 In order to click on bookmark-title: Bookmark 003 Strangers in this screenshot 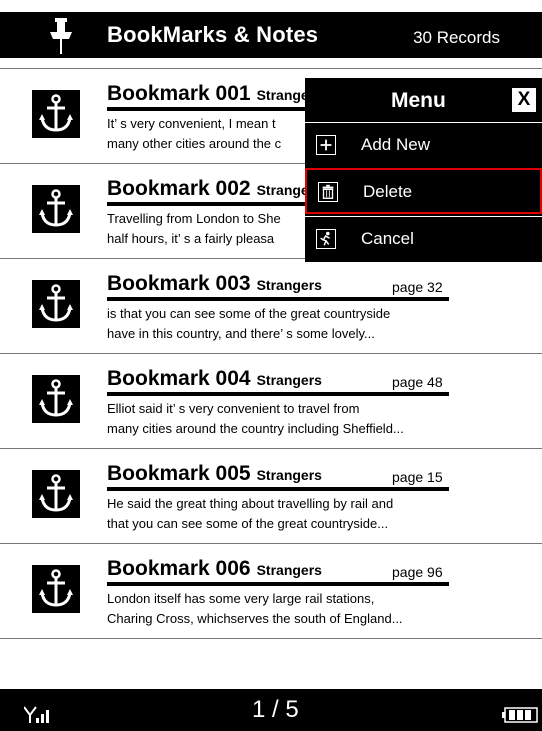, I will do `click(214, 283)`.